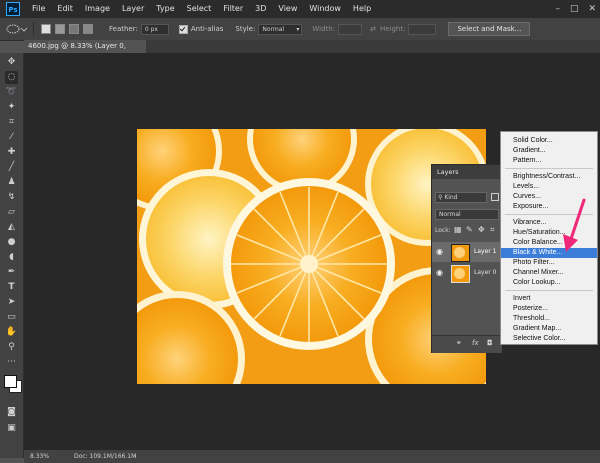 This screenshot has height=463, width=600. I want to click on style-select: Normal ▾, so click(280, 29).